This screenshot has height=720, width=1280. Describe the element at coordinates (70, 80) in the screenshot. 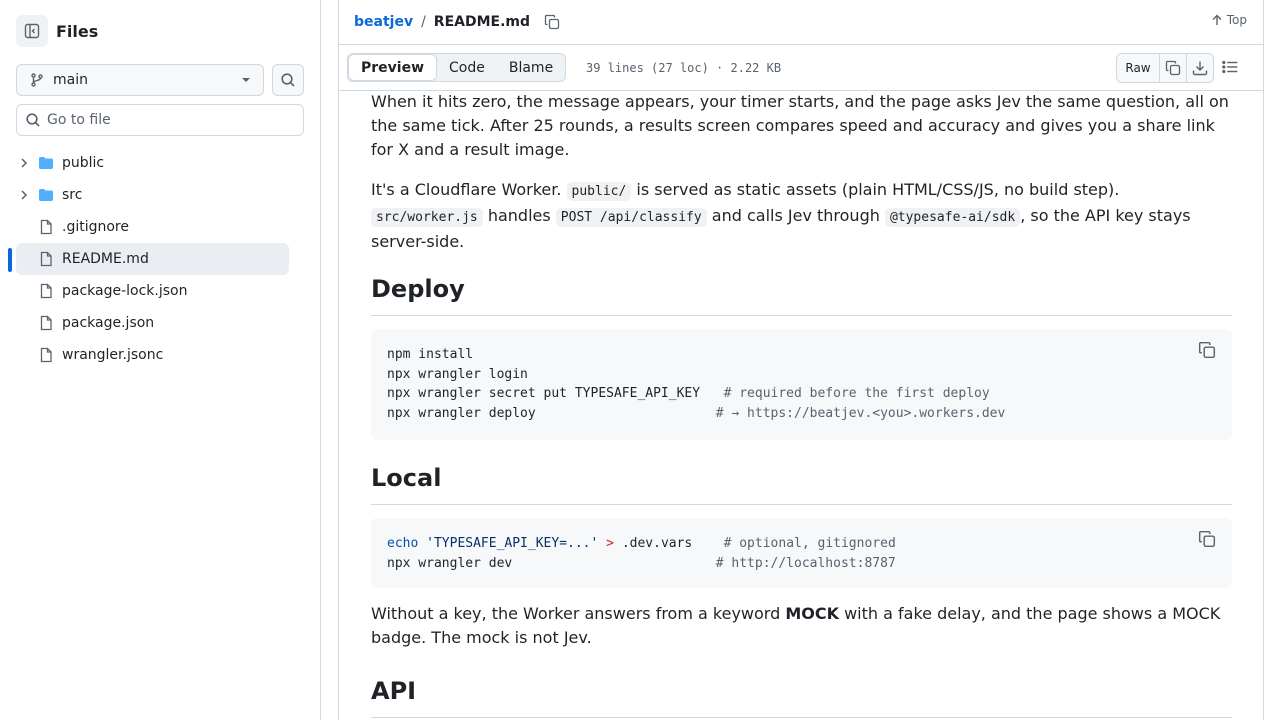

I see `branch-name: main` at that location.